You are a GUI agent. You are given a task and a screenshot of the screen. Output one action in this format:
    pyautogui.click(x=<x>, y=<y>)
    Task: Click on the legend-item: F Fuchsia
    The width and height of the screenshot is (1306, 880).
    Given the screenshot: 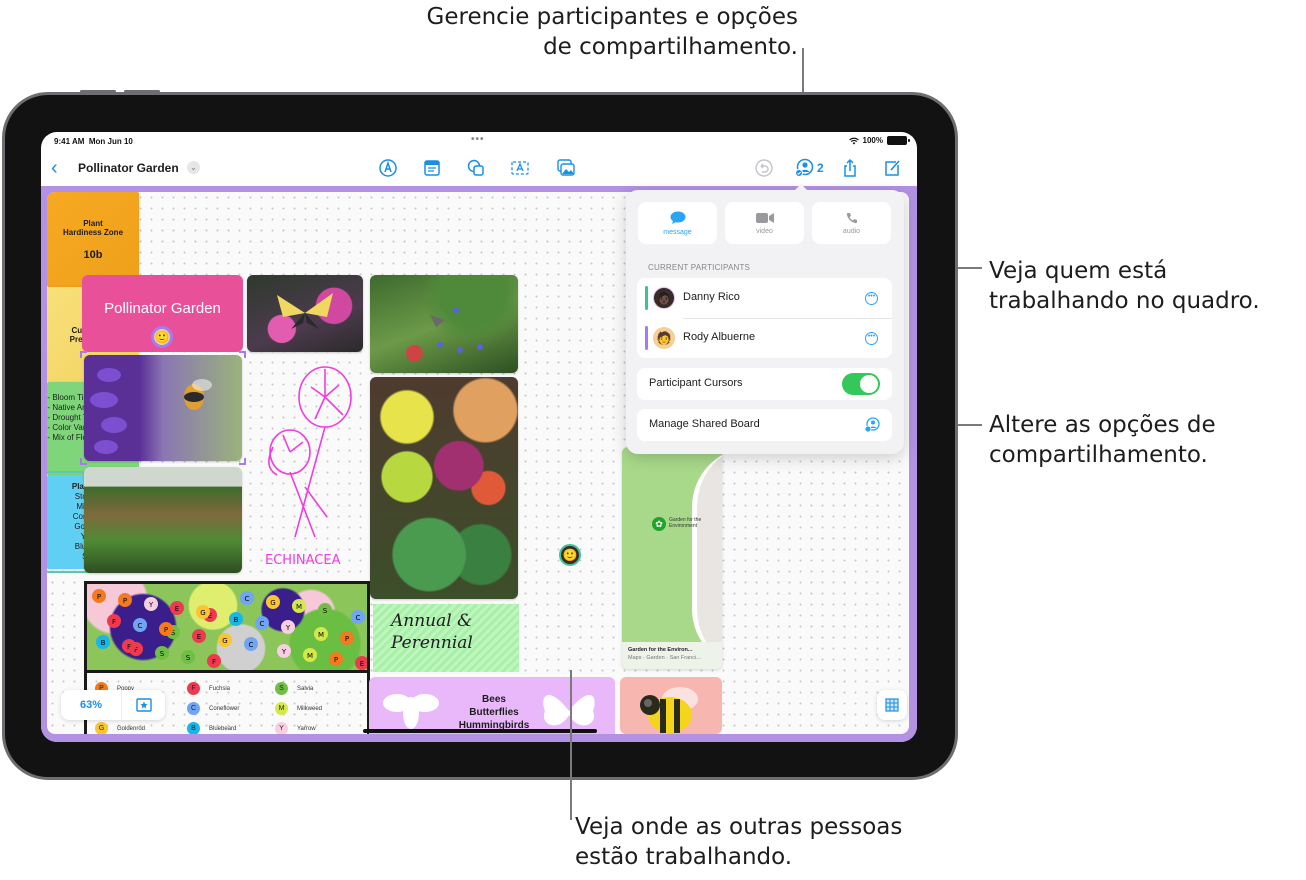 What is the action you would take?
    pyautogui.click(x=208, y=688)
    